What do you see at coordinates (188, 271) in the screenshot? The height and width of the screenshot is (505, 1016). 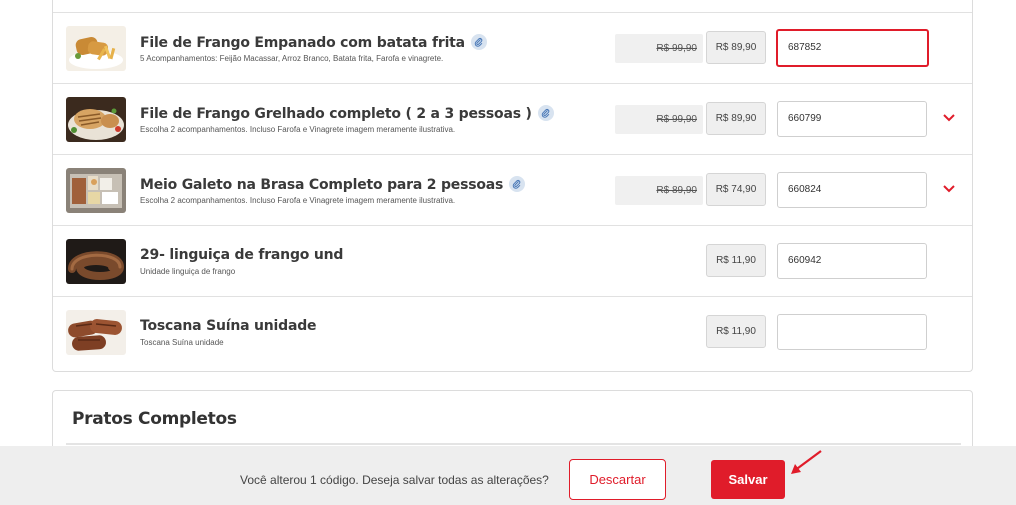 I see `product-description: Unidade linguiça de frango` at bounding box center [188, 271].